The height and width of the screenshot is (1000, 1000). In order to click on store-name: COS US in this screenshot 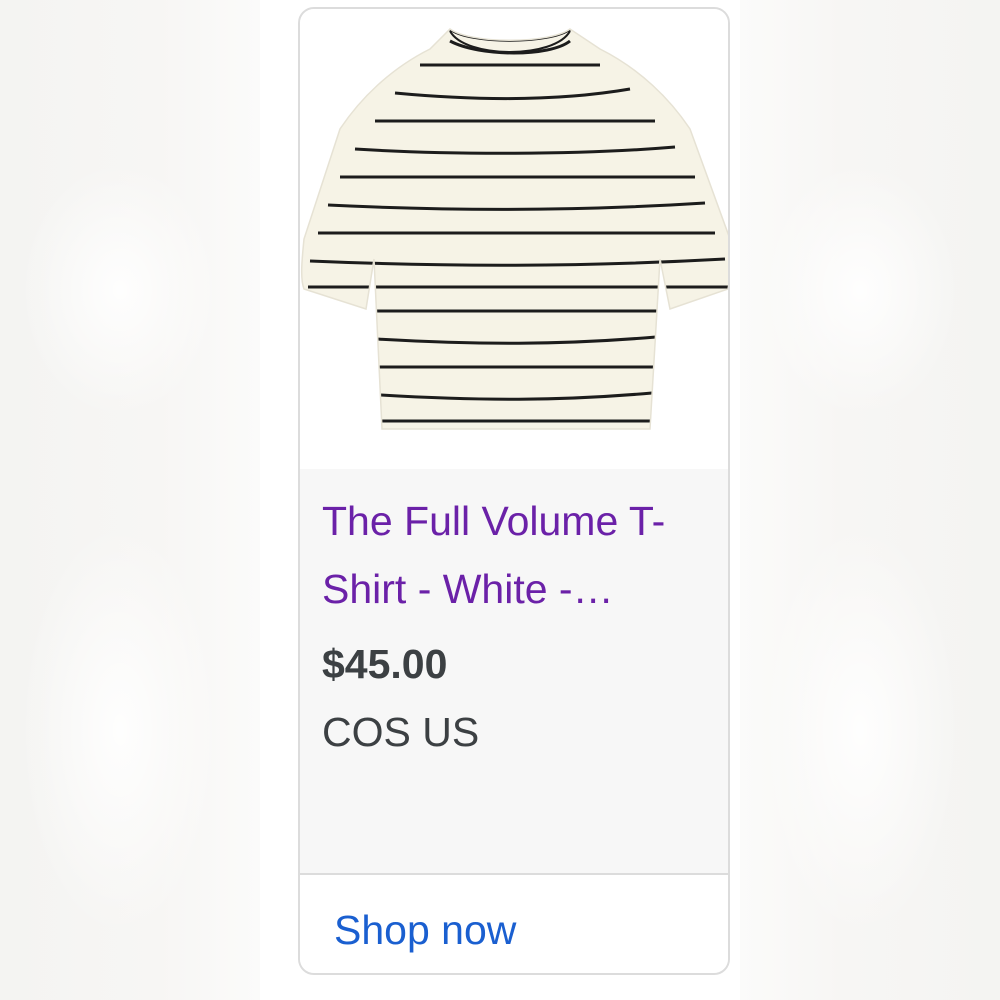, I will do `click(401, 732)`.